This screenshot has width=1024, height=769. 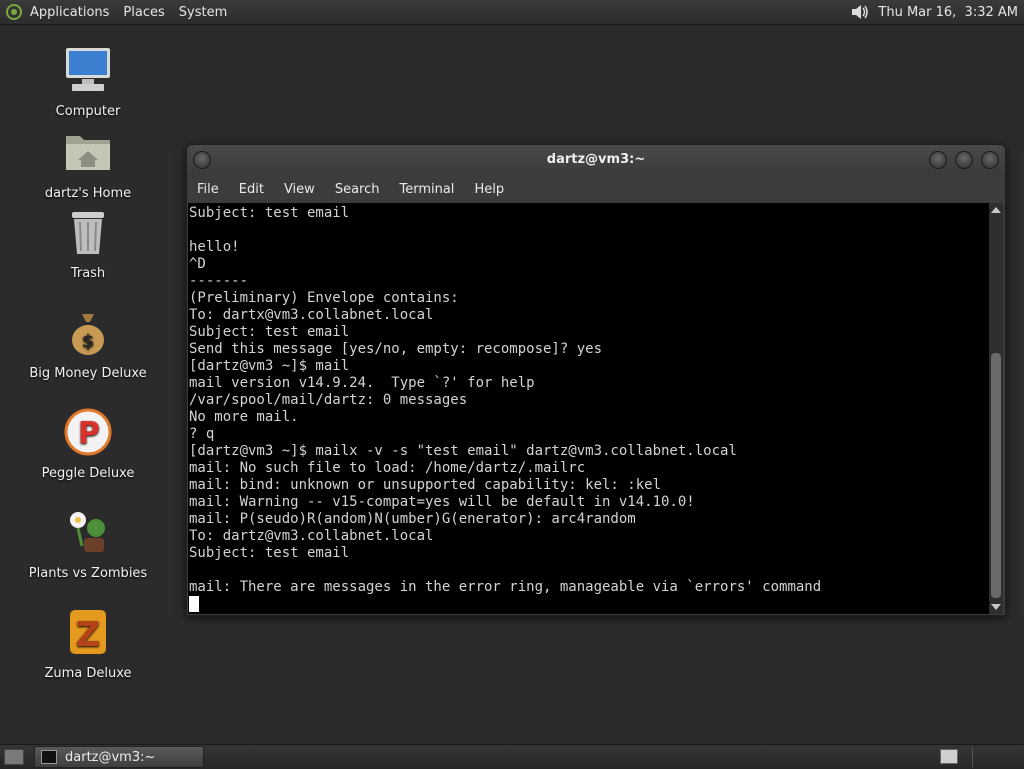 I want to click on menu-search: Search, so click(x=357, y=189).